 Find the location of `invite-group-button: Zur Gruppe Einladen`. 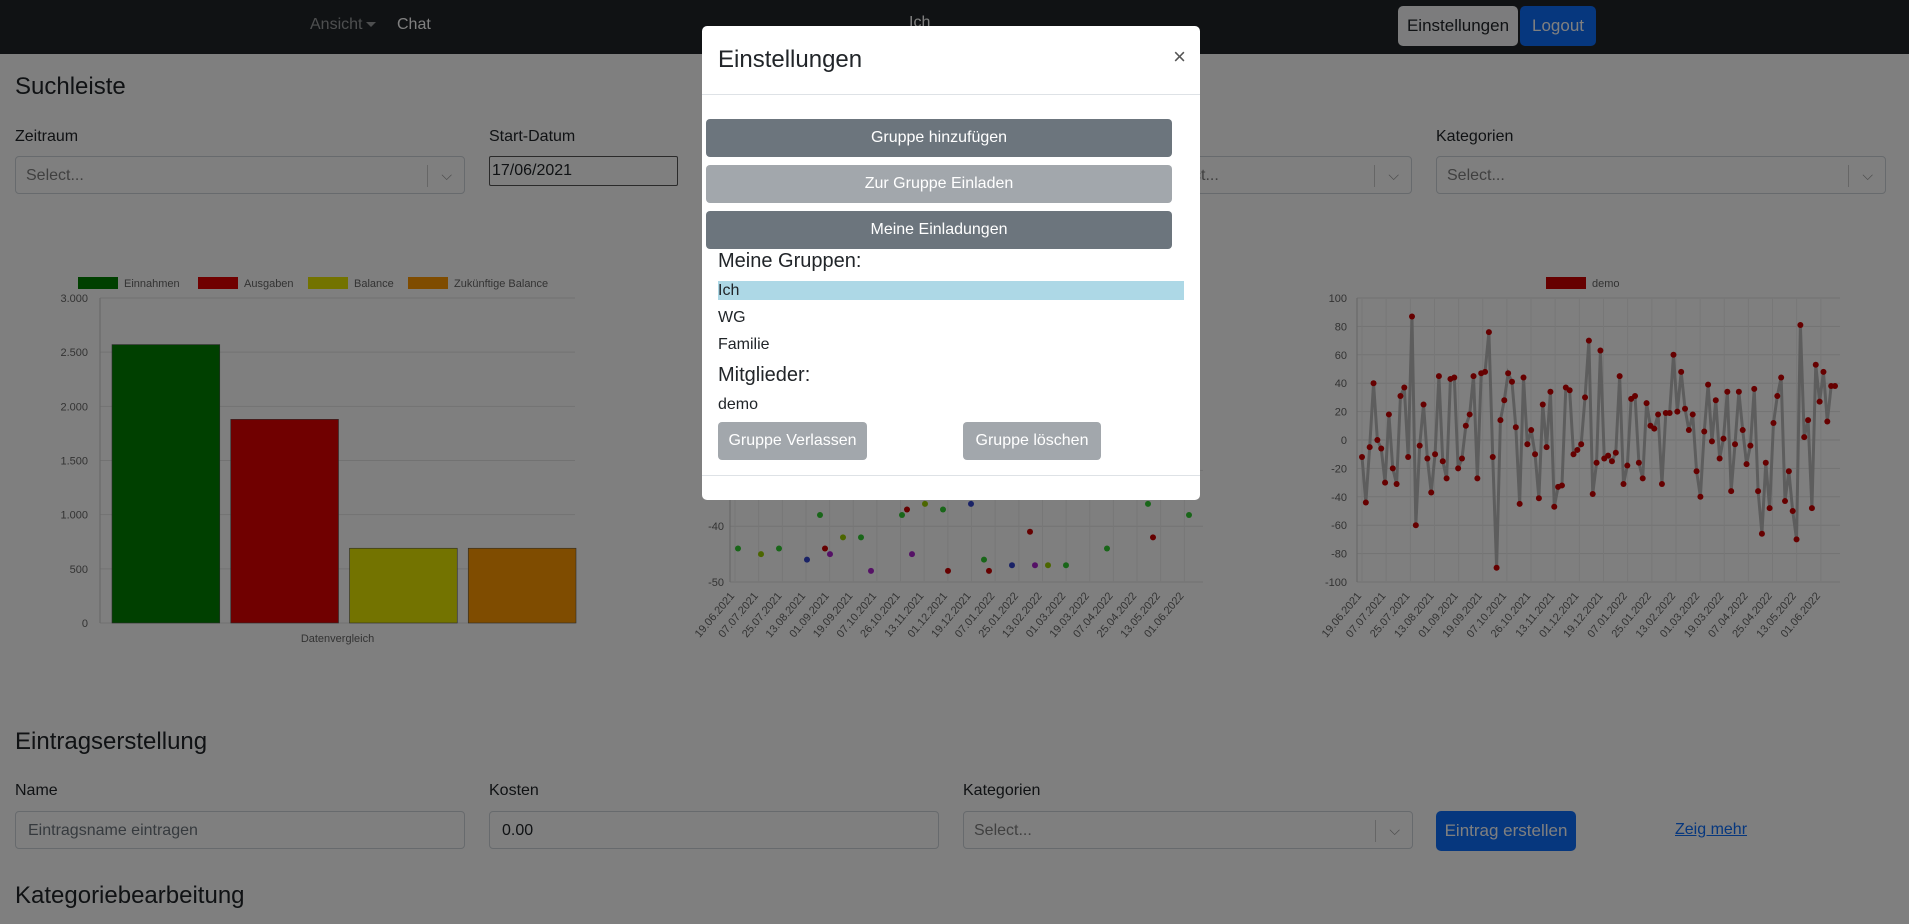

invite-group-button: Zur Gruppe Einladen is located at coordinates (939, 184).